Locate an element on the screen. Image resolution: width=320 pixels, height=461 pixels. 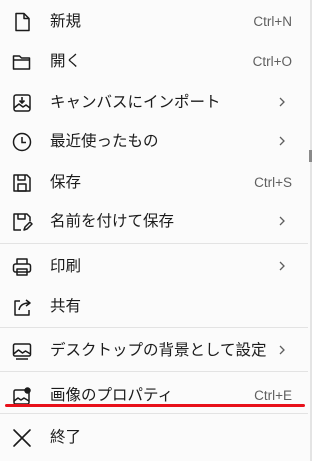
menu-item-save-as: 名前を付けて保存 is located at coordinates (154, 221).